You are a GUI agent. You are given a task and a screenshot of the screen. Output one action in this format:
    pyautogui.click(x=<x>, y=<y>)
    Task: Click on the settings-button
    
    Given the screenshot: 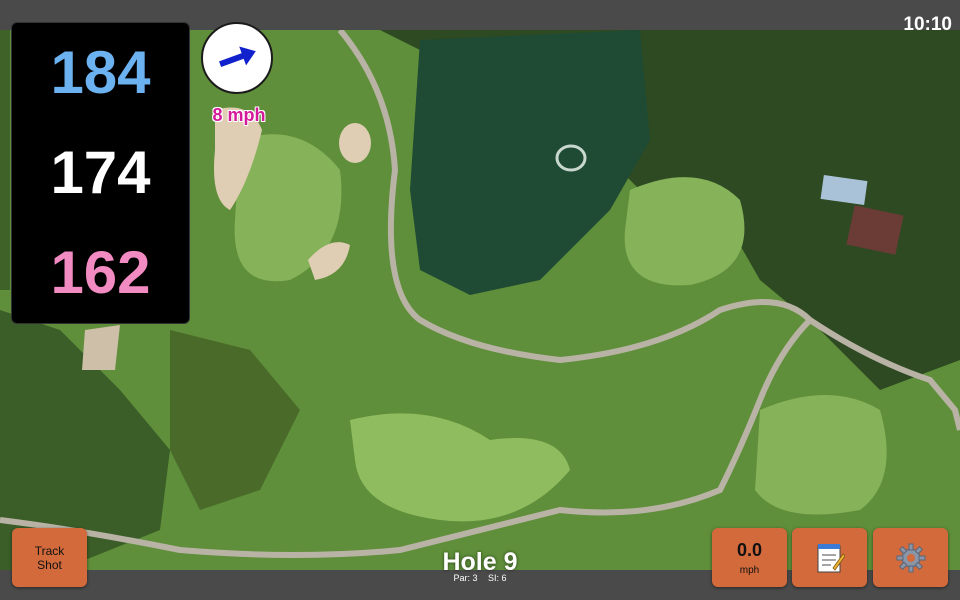 What is the action you would take?
    pyautogui.click(x=910, y=557)
    